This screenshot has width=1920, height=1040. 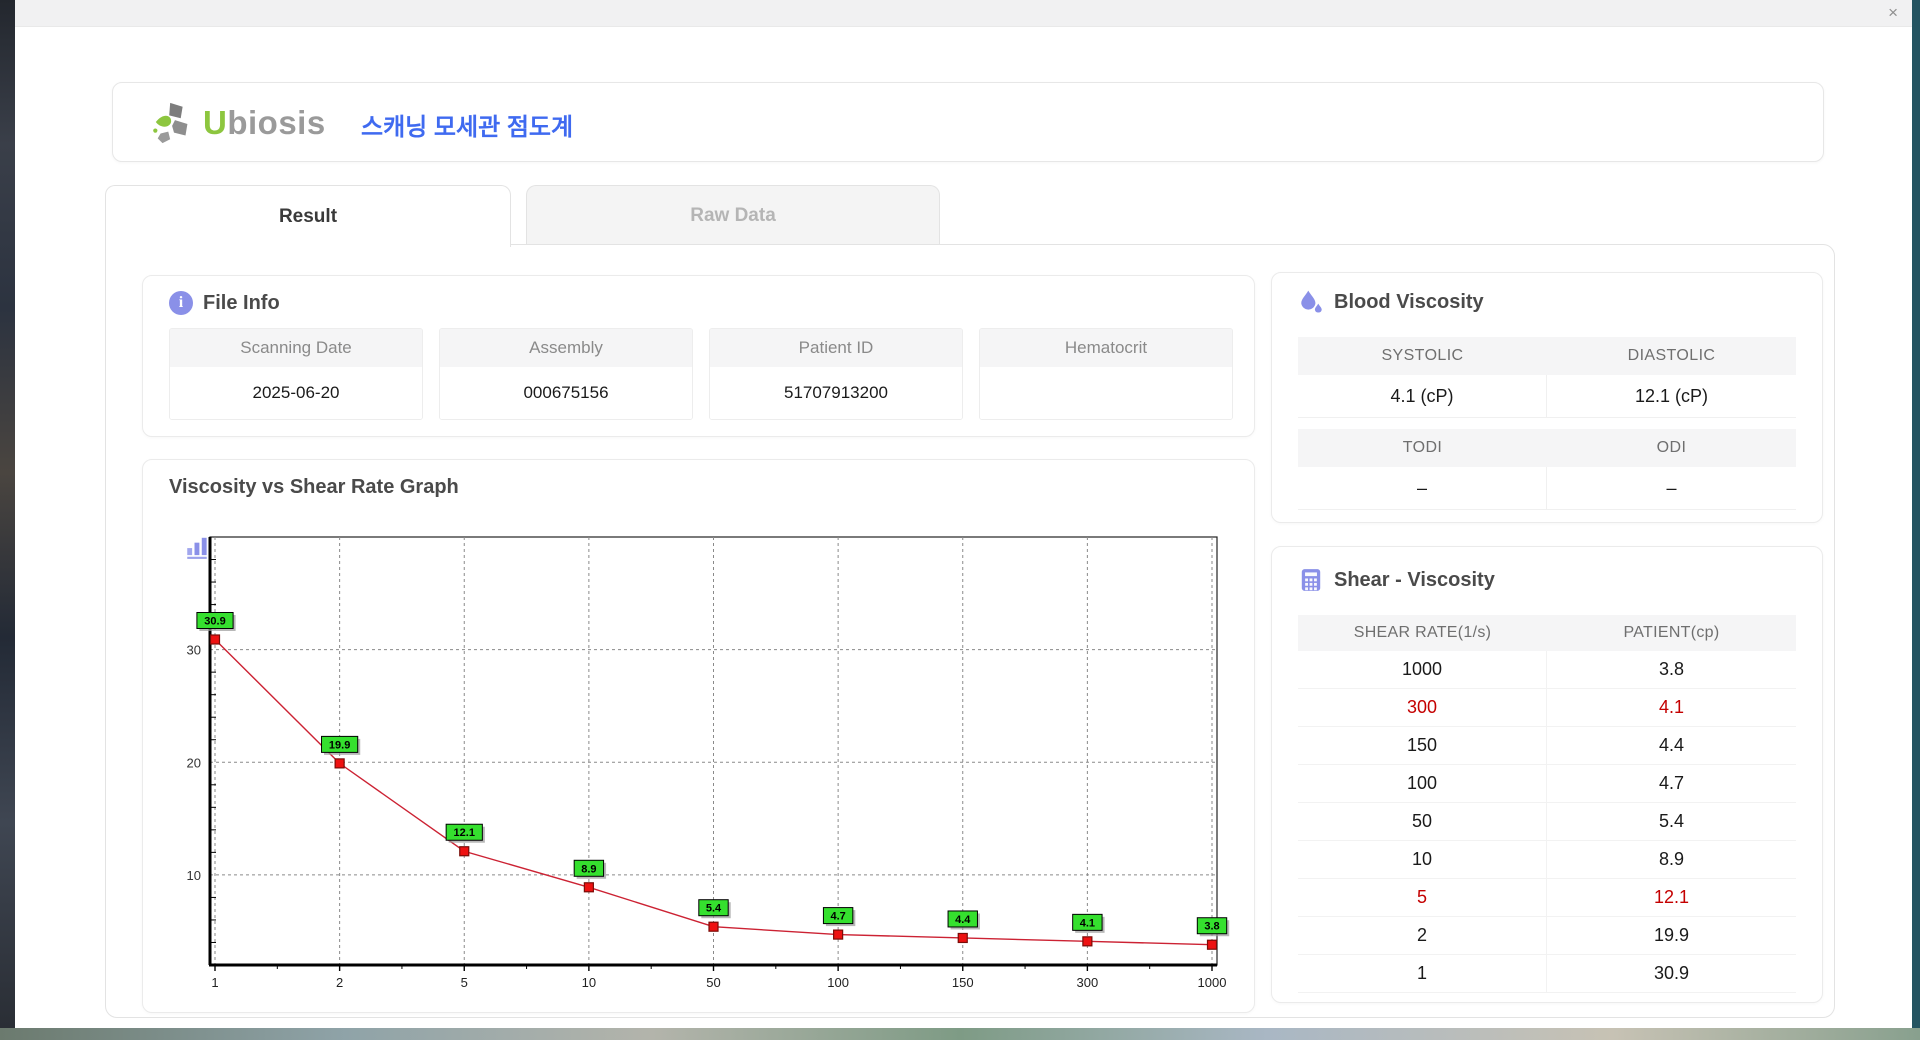 What do you see at coordinates (1547, 708) in the screenshot?
I see `table-row: 300 4.1` at bounding box center [1547, 708].